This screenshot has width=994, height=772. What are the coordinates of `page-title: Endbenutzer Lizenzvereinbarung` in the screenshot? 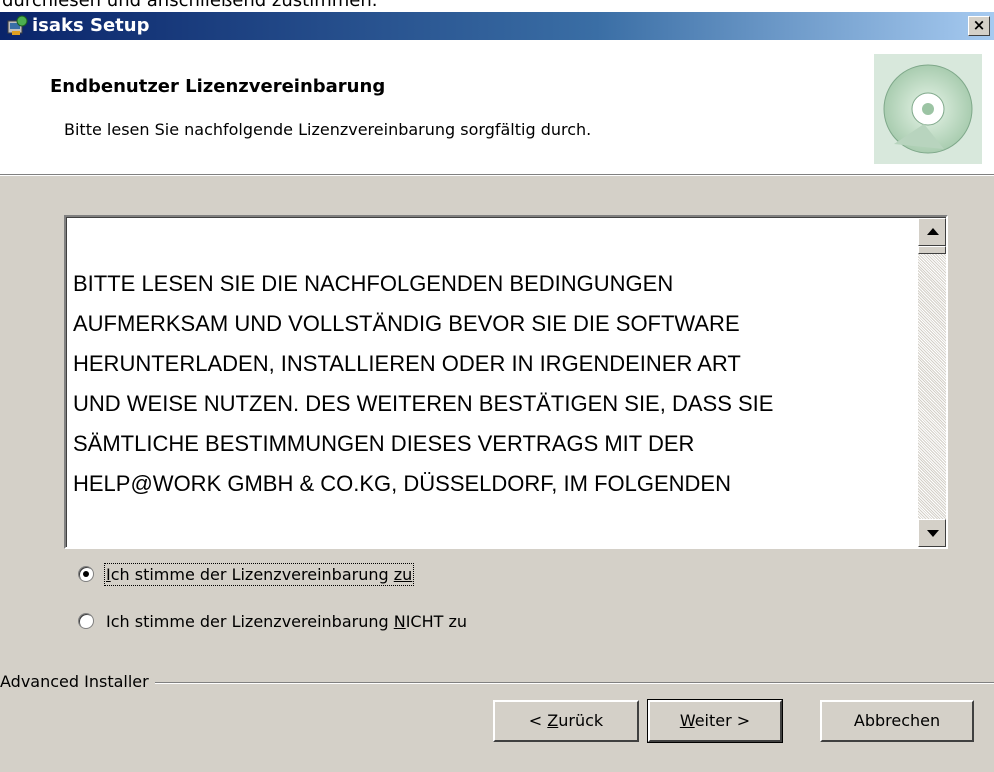 It's located at (218, 86).